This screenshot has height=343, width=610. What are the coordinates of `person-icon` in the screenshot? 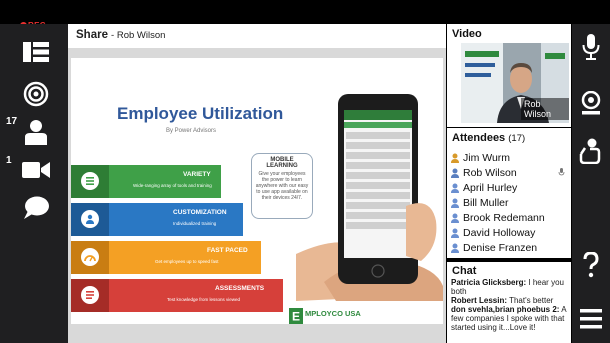 It's located at (36, 132).